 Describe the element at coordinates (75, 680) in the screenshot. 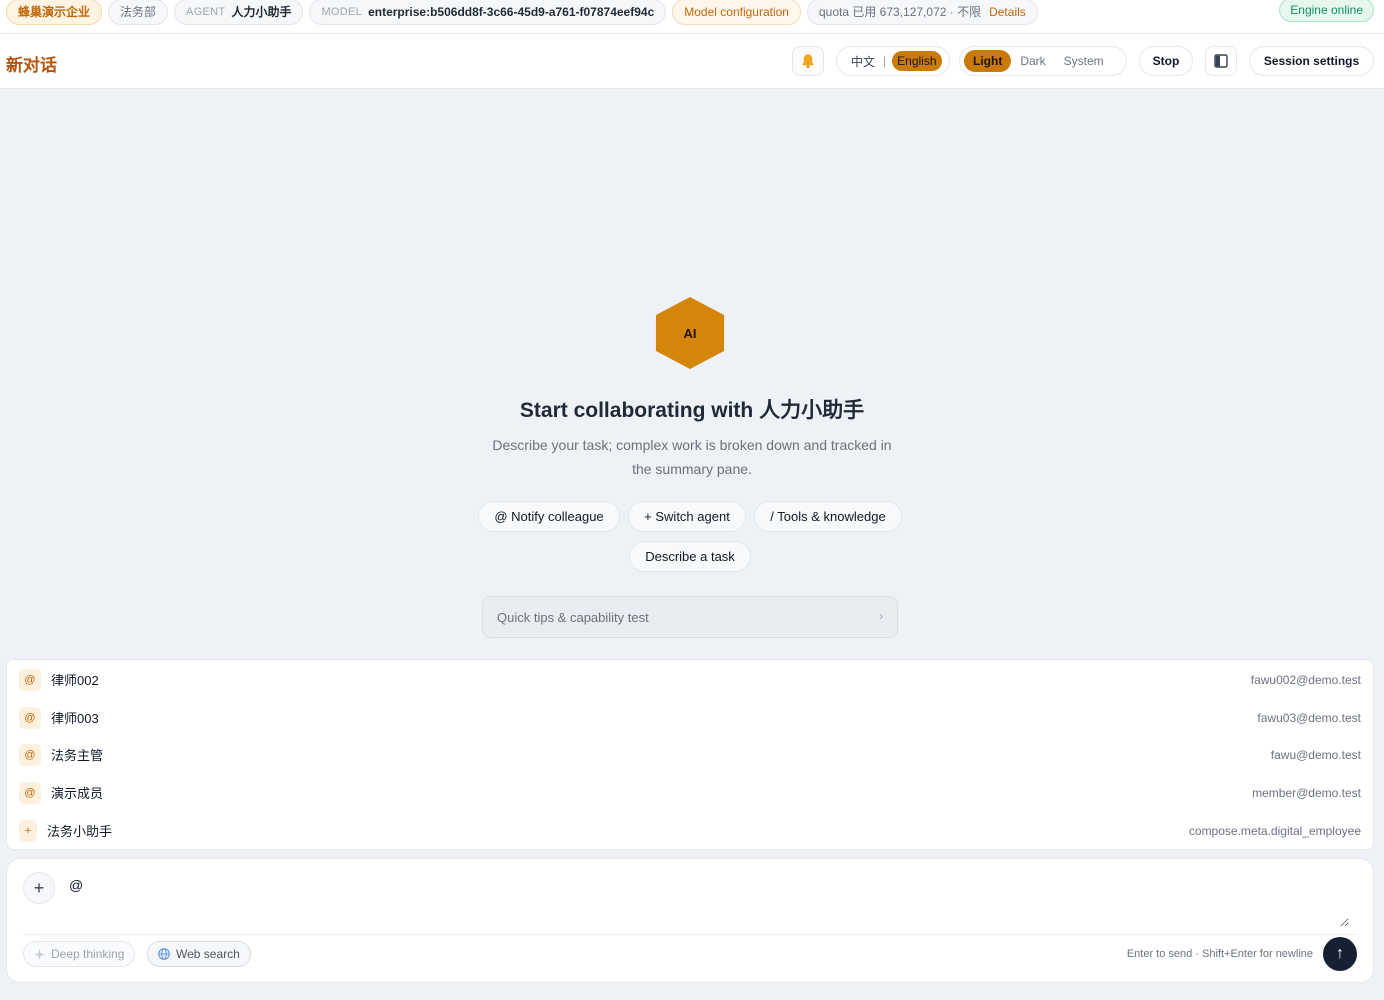

I see `mention-name: 律师002` at that location.